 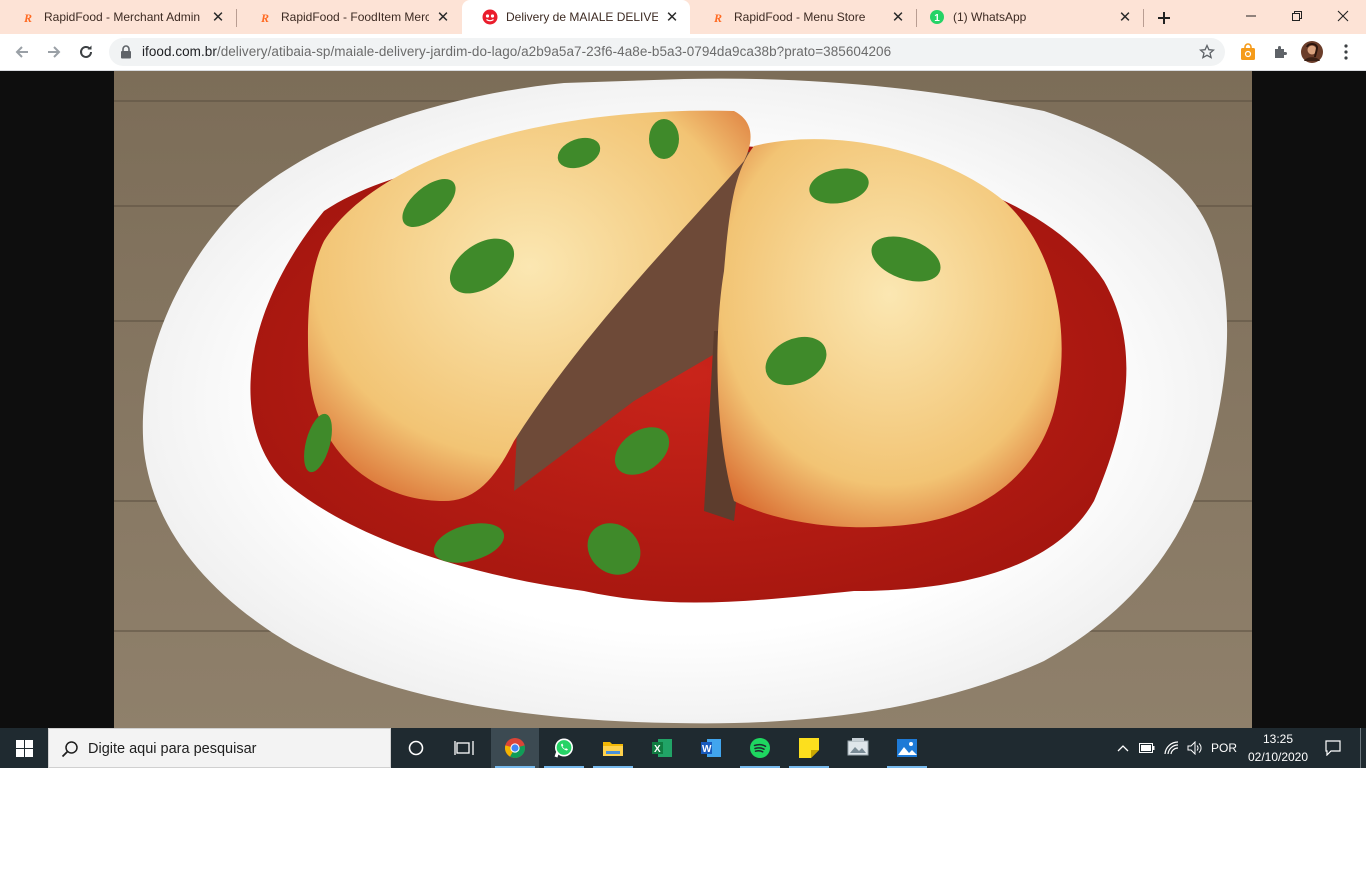 I want to click on new-tab-button, so click(x=1164, y=18).